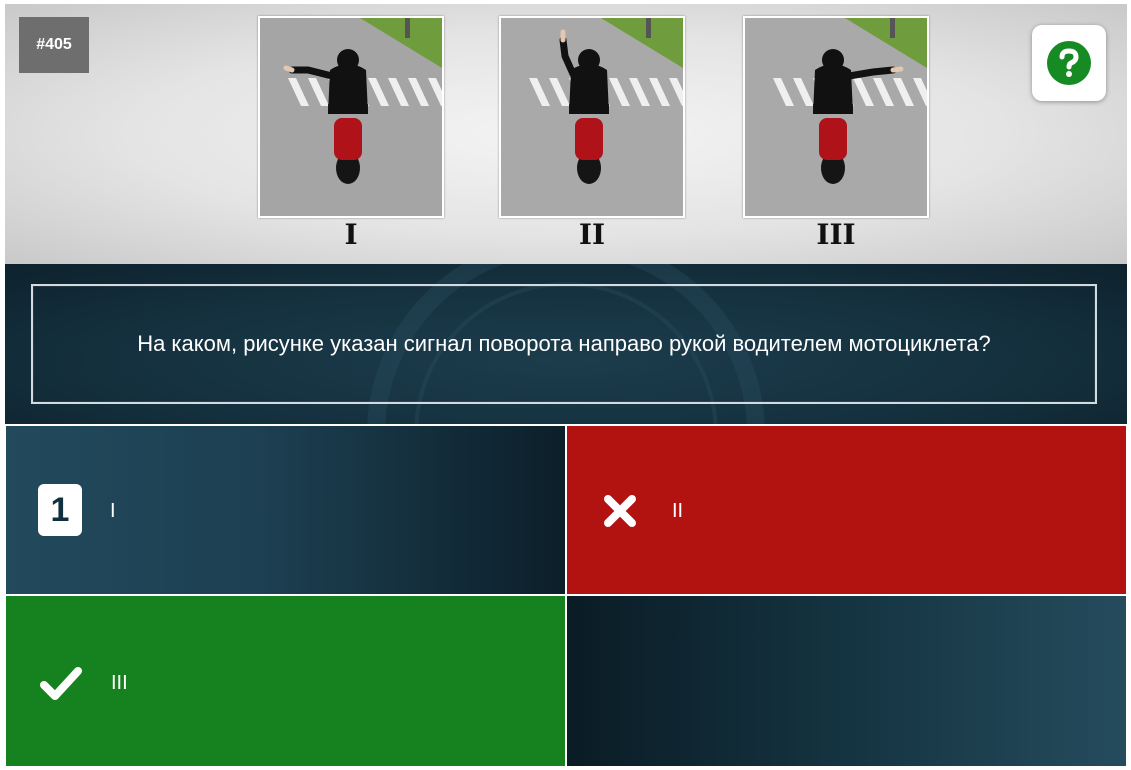 The image size is (1131, 770). I want to click on help-button, so click(1069, 63).